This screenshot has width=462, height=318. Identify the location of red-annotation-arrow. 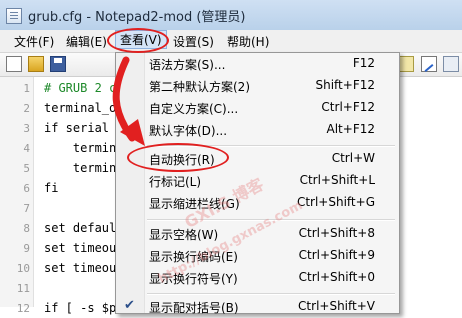
(128, 101).